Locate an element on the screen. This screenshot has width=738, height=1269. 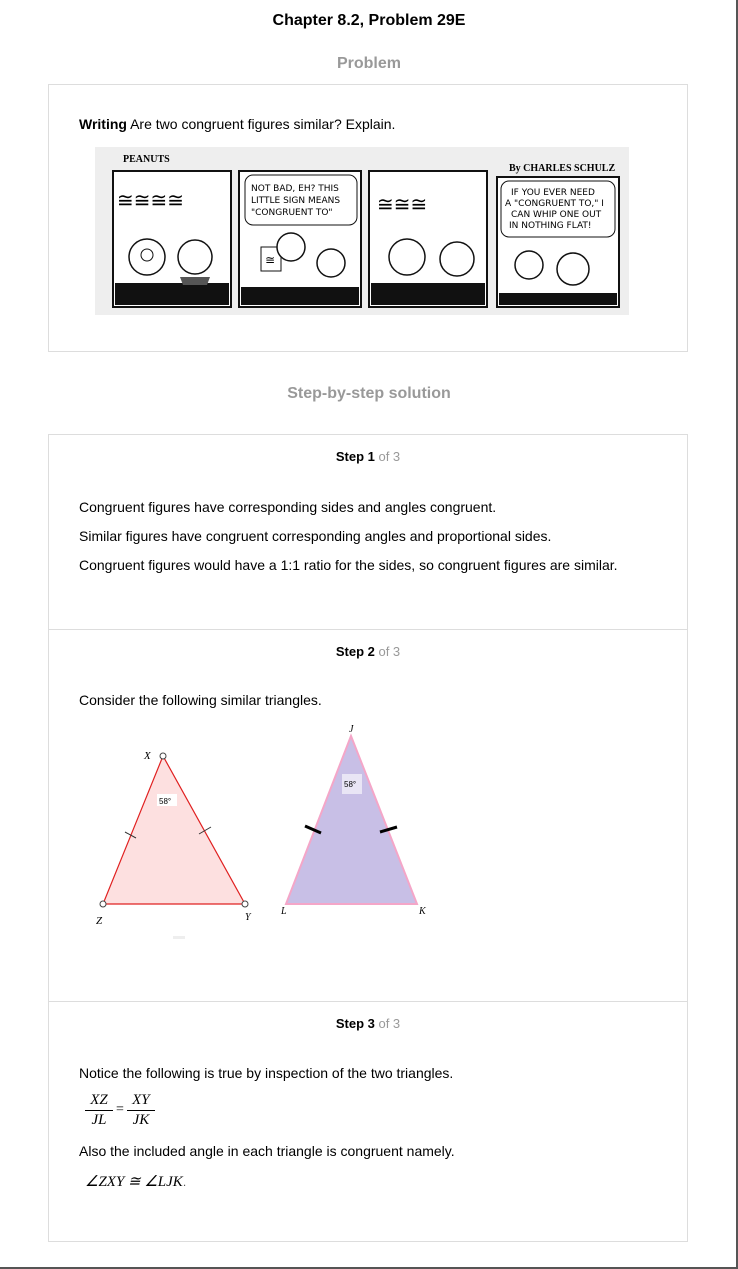
angle-congruence: ∠ZXY ≅ ∠LJK. is located at coordinates (135, 1181).